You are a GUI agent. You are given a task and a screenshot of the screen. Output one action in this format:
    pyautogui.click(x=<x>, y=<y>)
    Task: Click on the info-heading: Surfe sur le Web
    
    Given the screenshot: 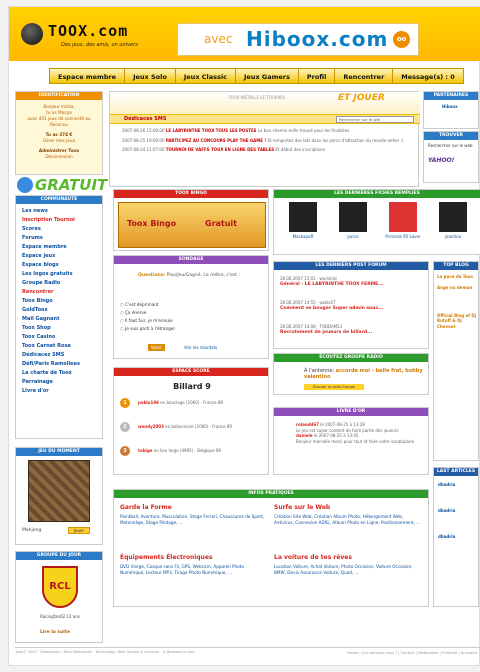 What is the action you would take?
    pyautogui.click(x=348, y=507)
    